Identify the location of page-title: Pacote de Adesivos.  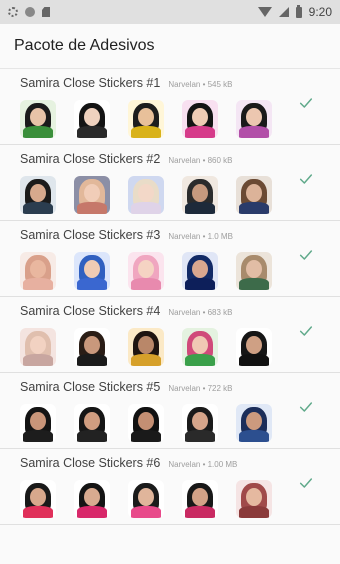
(84, 45).